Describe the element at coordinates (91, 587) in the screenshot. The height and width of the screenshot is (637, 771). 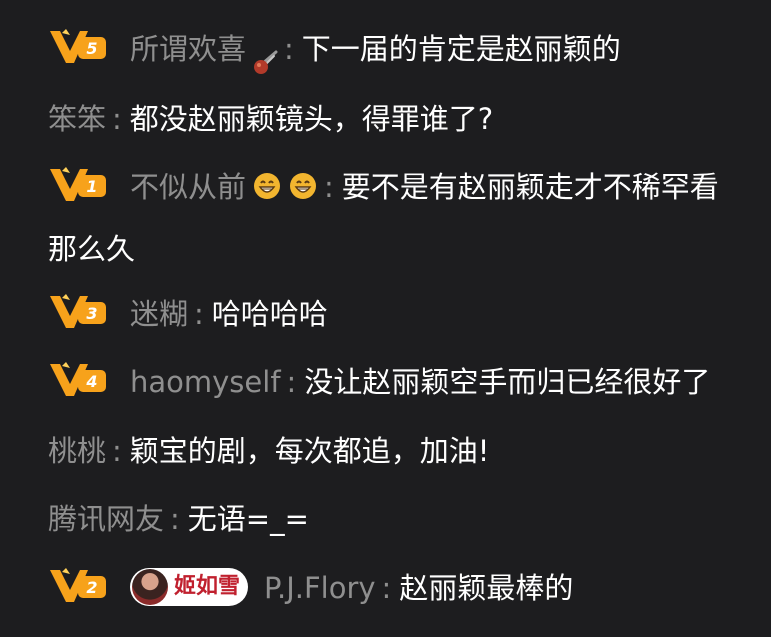
I see `svg-text: 2` at that location.